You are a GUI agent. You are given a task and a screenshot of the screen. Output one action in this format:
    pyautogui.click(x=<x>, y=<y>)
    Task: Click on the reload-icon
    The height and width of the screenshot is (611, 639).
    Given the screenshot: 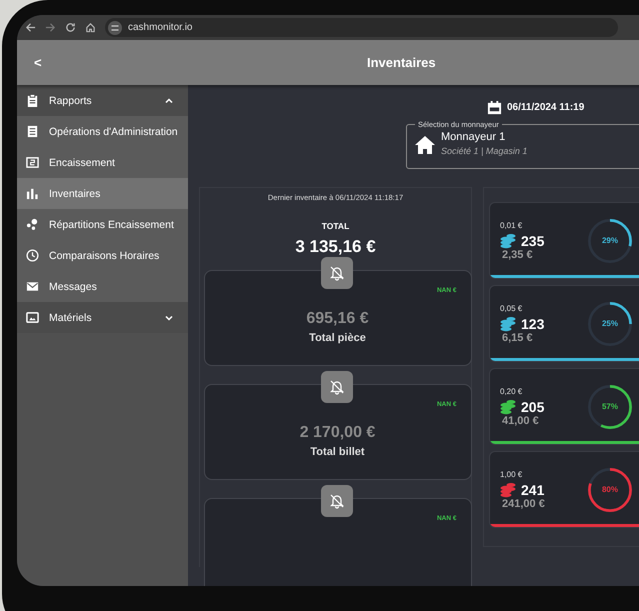 What is the action you would take?
    pyautogui.click(x=70, y=27)
    